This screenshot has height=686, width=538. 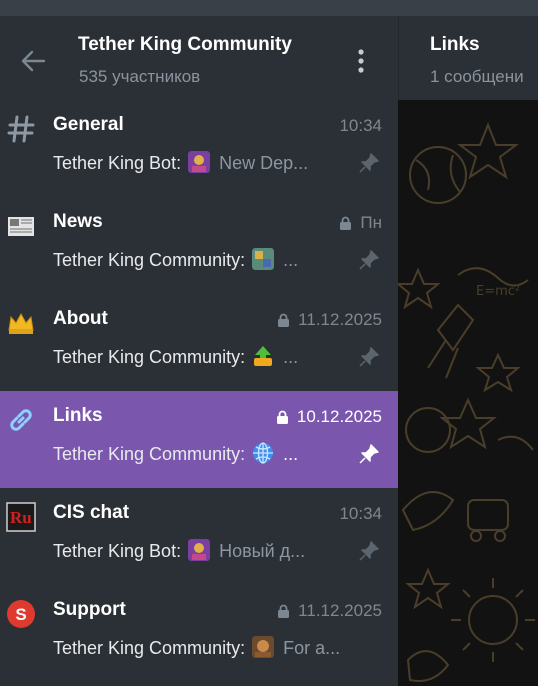 I want to click on topic-name: CIS chat, so click(x=91, y=512).